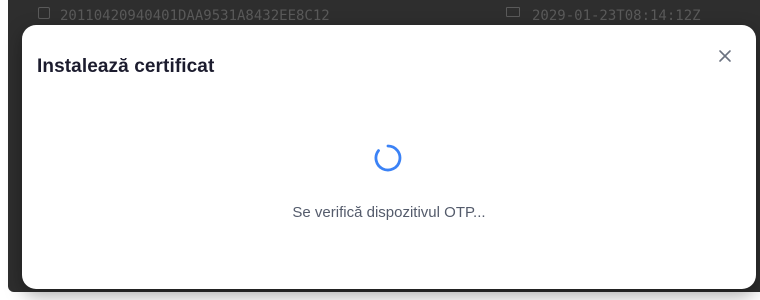  Describe the element at coordinates (44, 13) in the screenshot. I see `row-checkbox` at that location.